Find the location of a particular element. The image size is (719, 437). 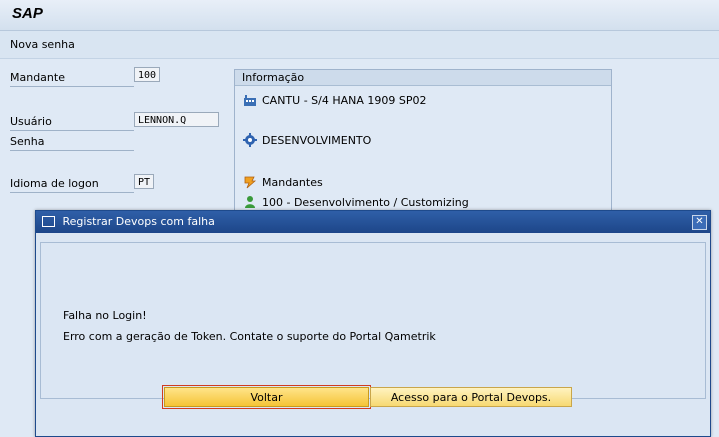

information-title: Informação is located at coordinates (423, 78).